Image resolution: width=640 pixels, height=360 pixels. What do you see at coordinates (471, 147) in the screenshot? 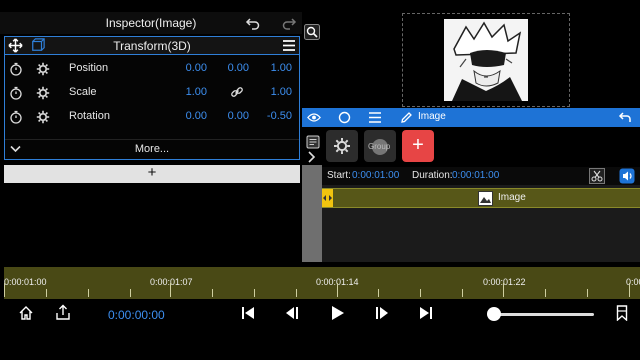
I see `clip-tools: Group +` at bounding box center [471, 147].